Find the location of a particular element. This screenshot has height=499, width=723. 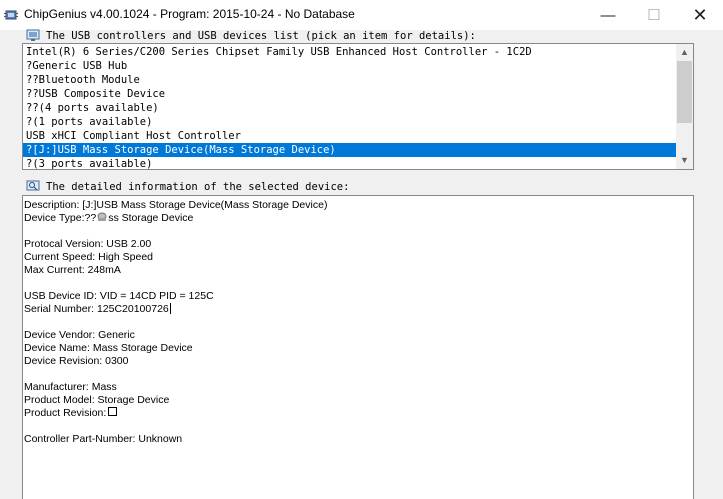

list-scrollbar: ▲ ▼ is located at coordinates (684, 106).